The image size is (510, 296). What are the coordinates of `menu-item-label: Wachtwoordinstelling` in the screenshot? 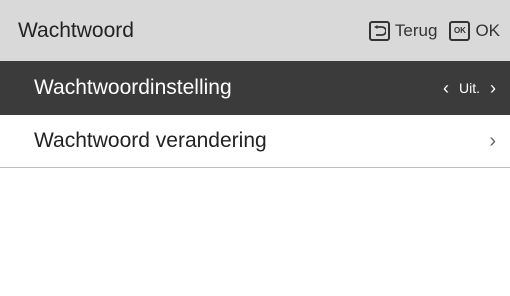 It's located at (133, 87).